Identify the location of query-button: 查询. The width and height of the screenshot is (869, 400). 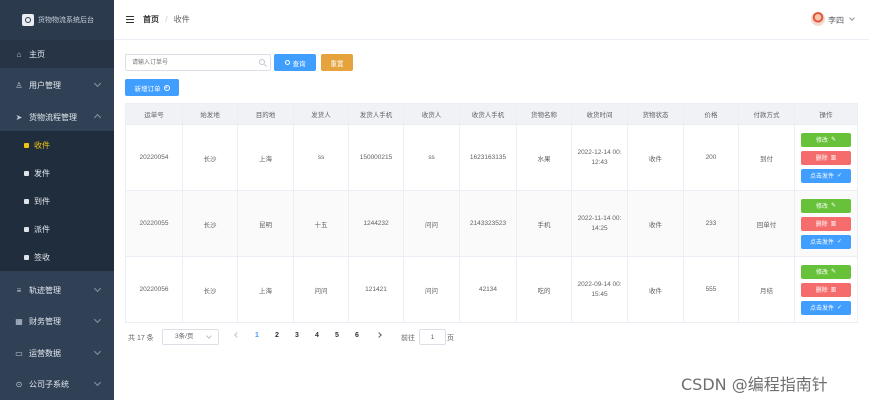
(295, 62).